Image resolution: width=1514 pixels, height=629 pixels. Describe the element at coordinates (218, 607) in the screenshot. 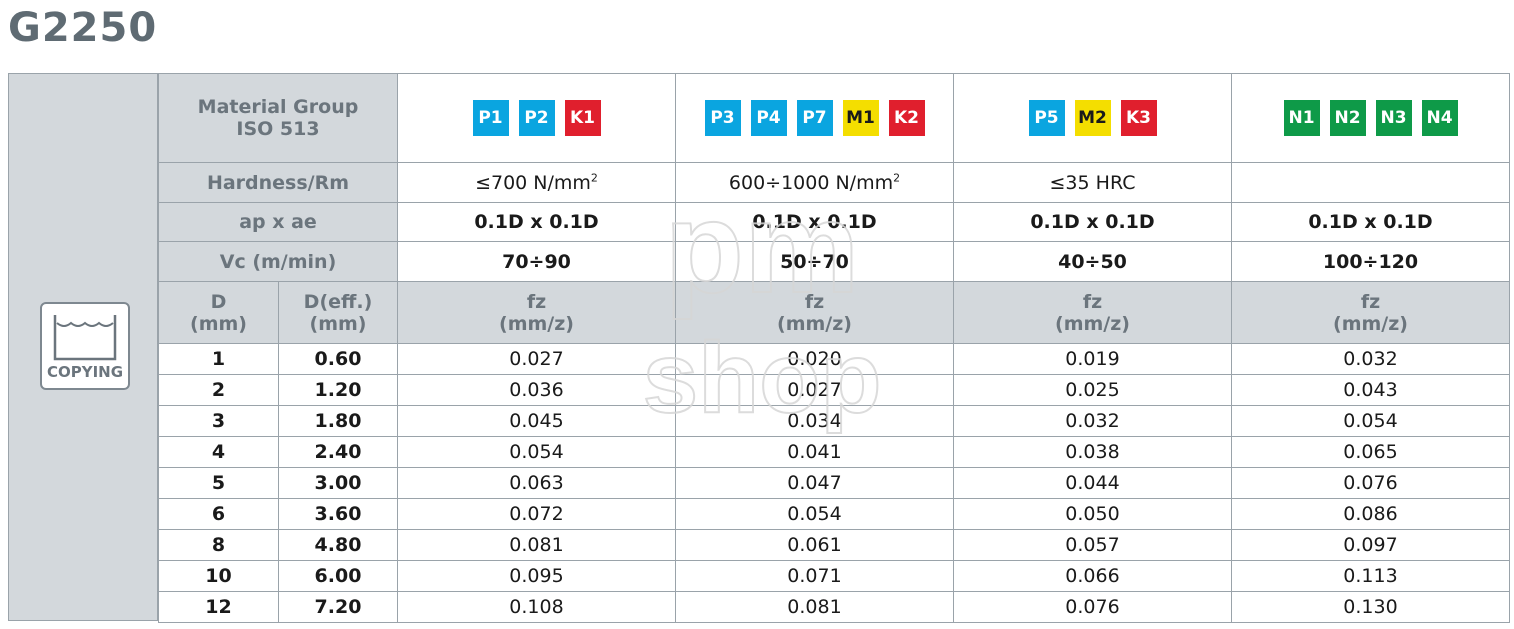

I see `d-cell: 12` at that location.